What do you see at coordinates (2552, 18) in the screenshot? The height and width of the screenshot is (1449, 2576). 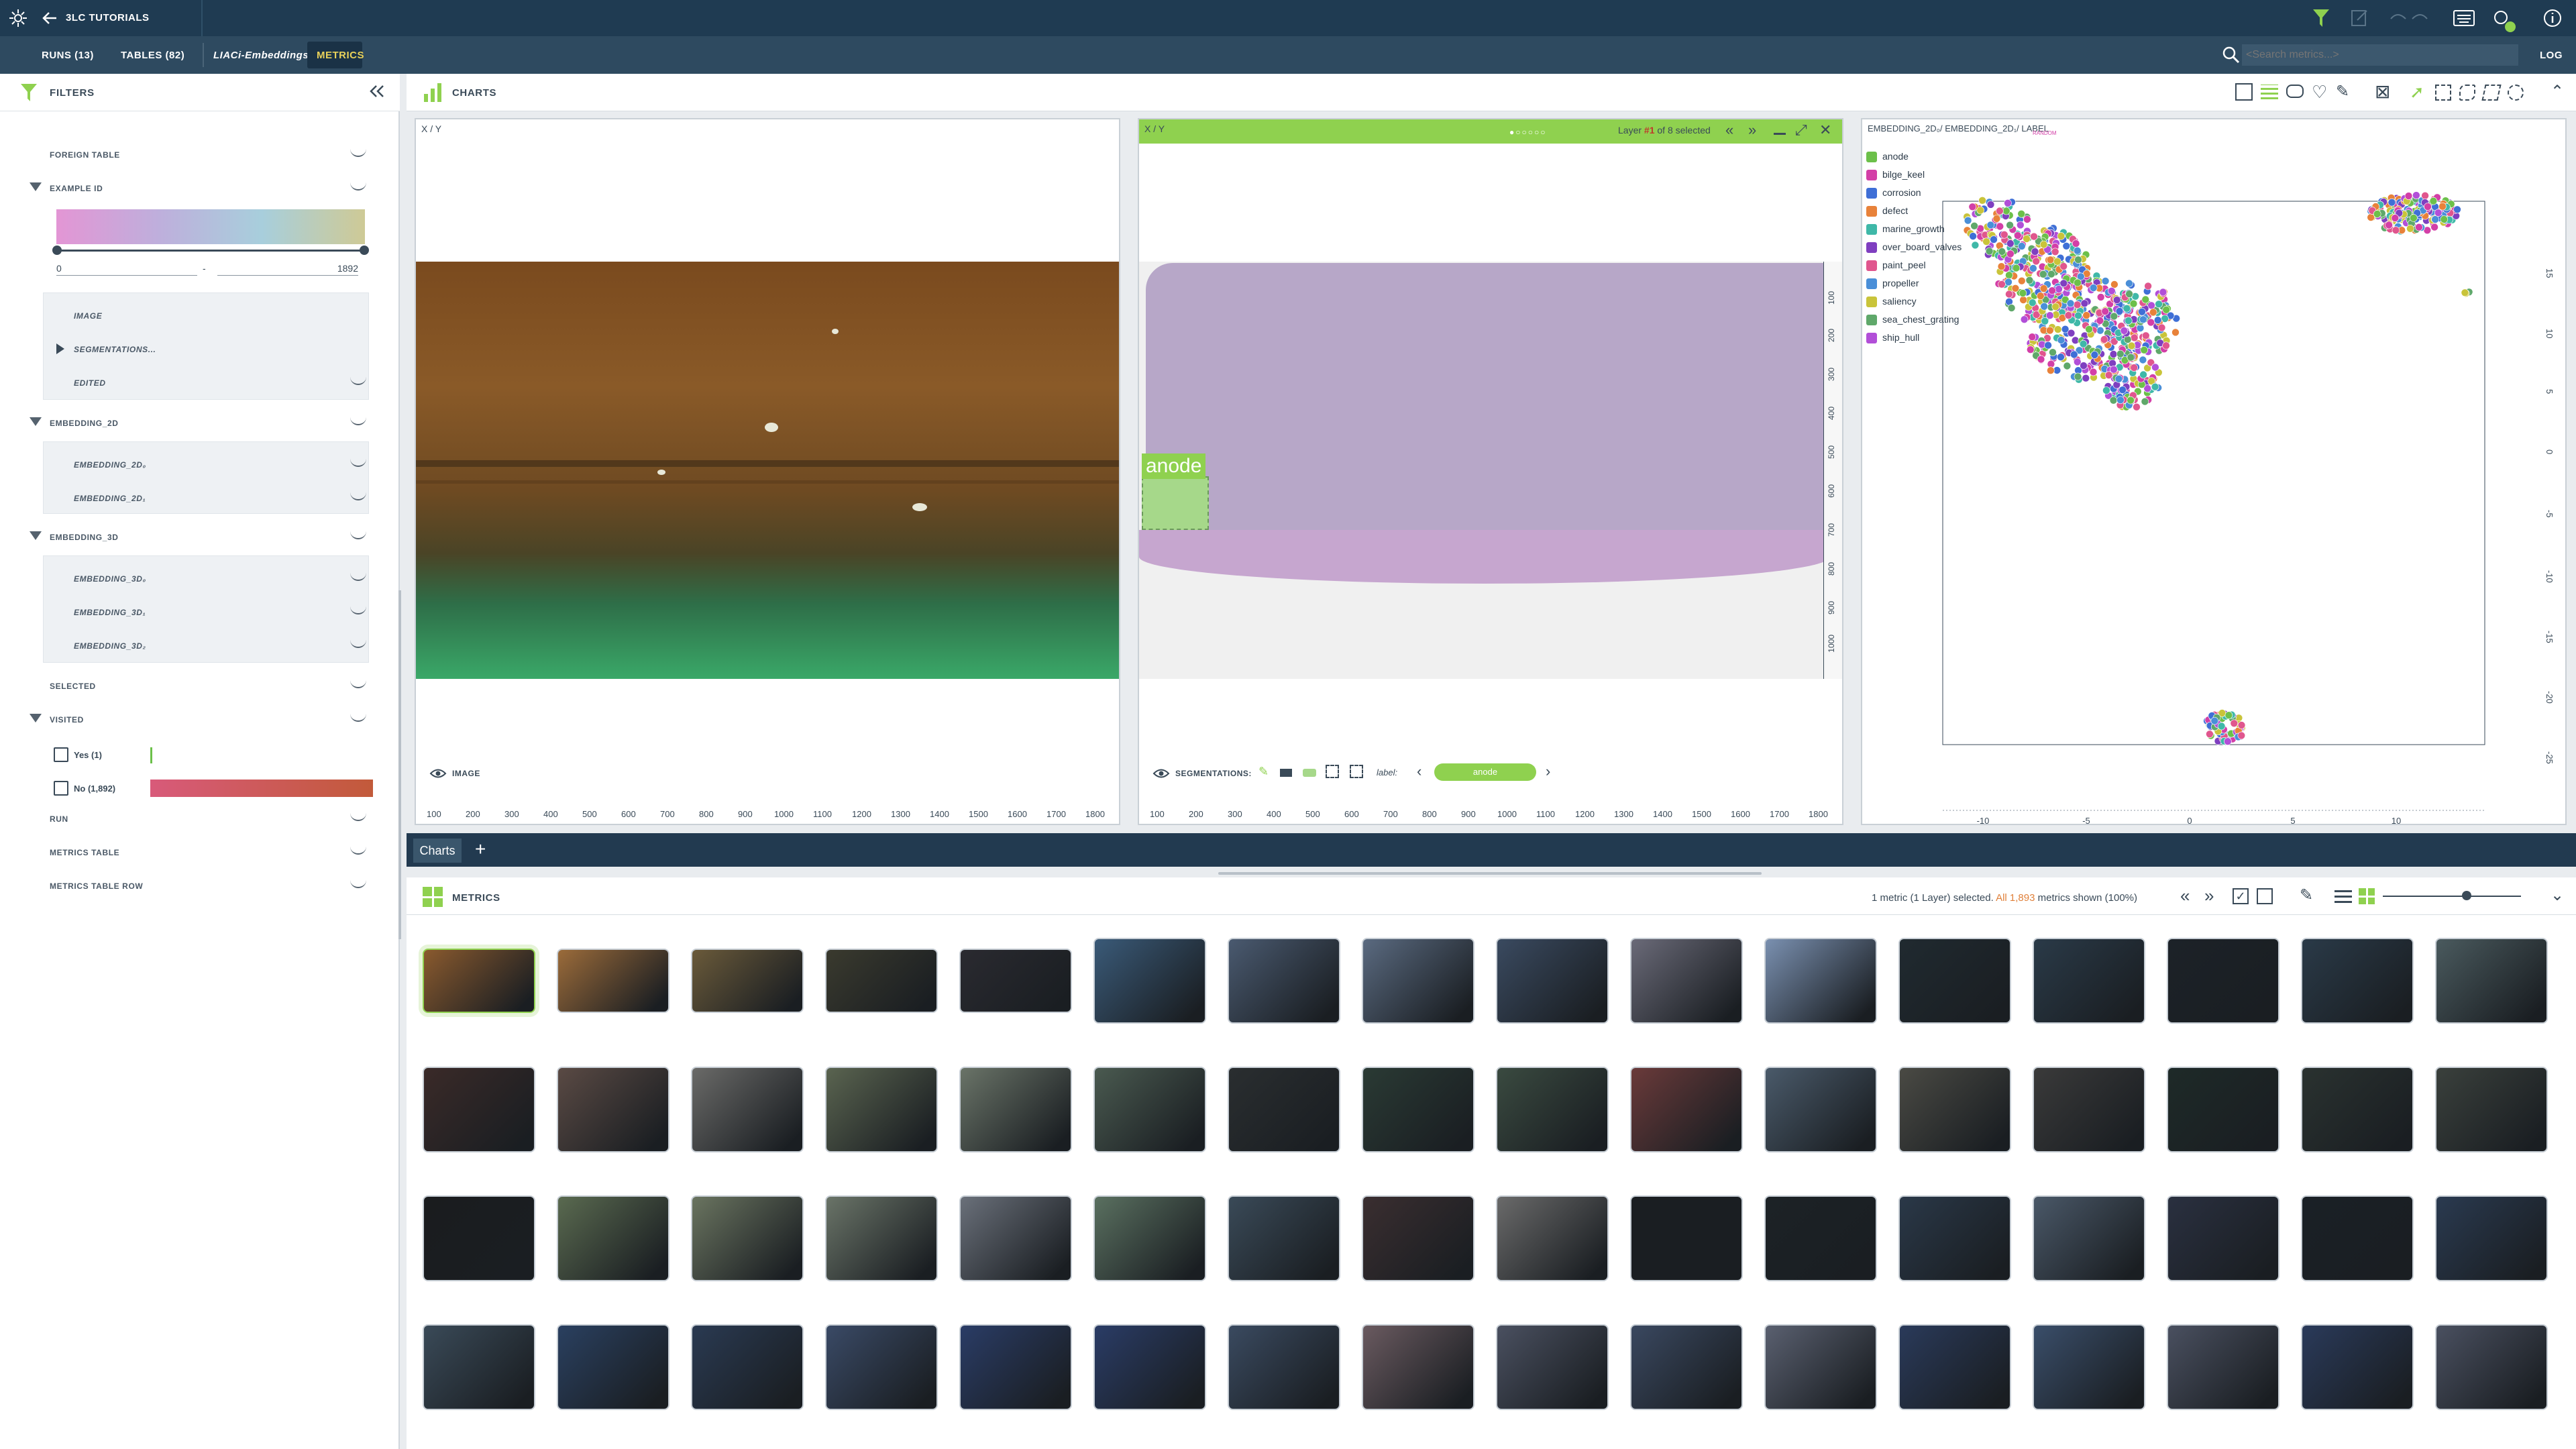 I see `info-icon` at bounding box center [2552, 18].